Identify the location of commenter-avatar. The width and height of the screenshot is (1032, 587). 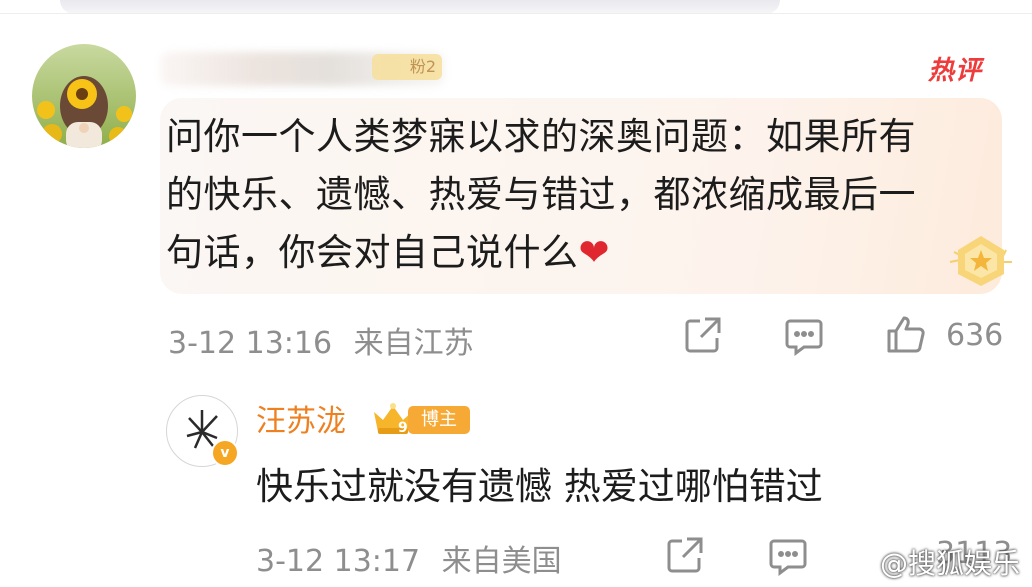
(84, 96).